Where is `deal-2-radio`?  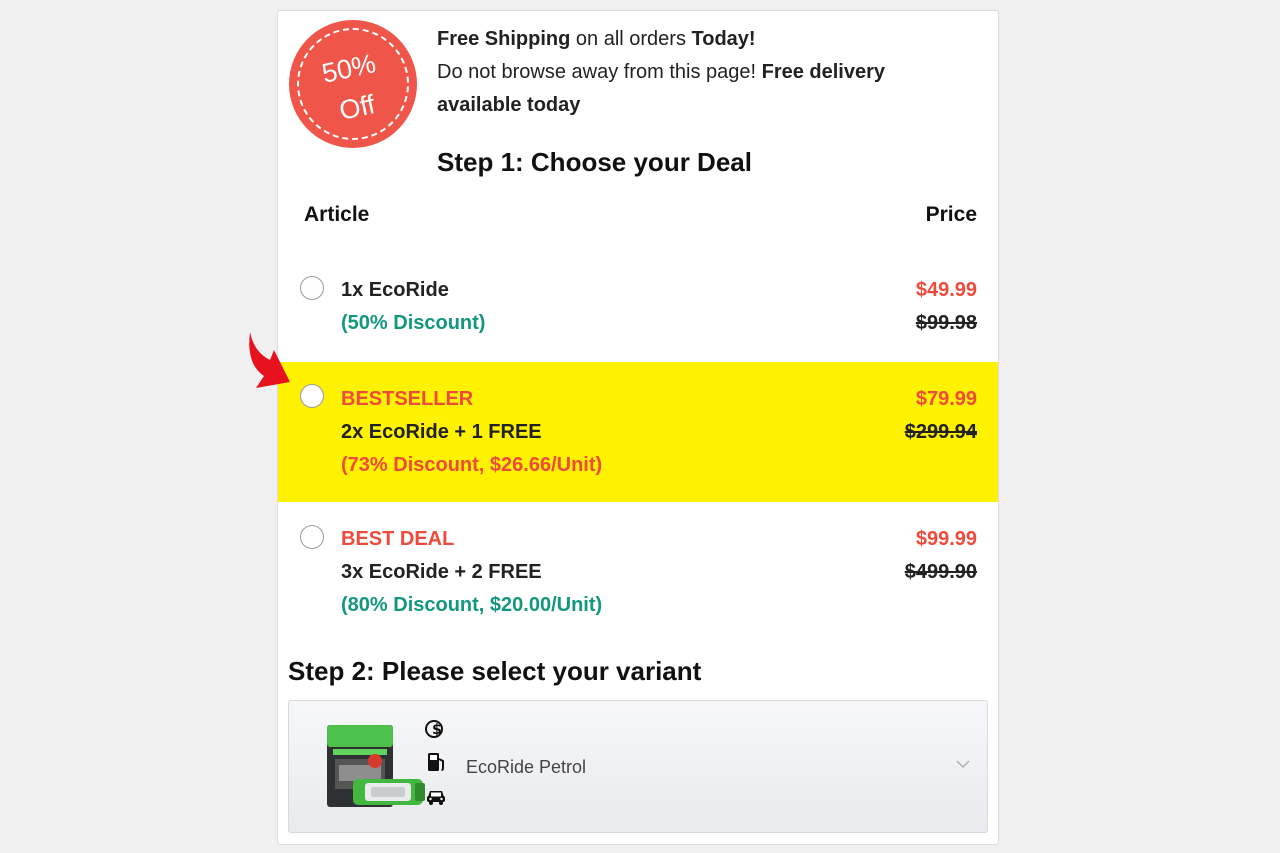
deal-2-radio is located at coordinates (312, 396).